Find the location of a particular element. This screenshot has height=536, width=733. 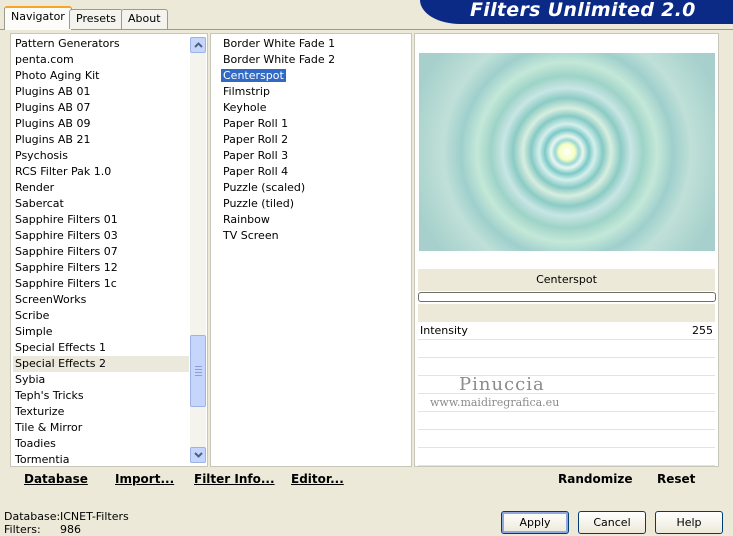

category-item-label: penta.com is located at coordinates (44, 59).